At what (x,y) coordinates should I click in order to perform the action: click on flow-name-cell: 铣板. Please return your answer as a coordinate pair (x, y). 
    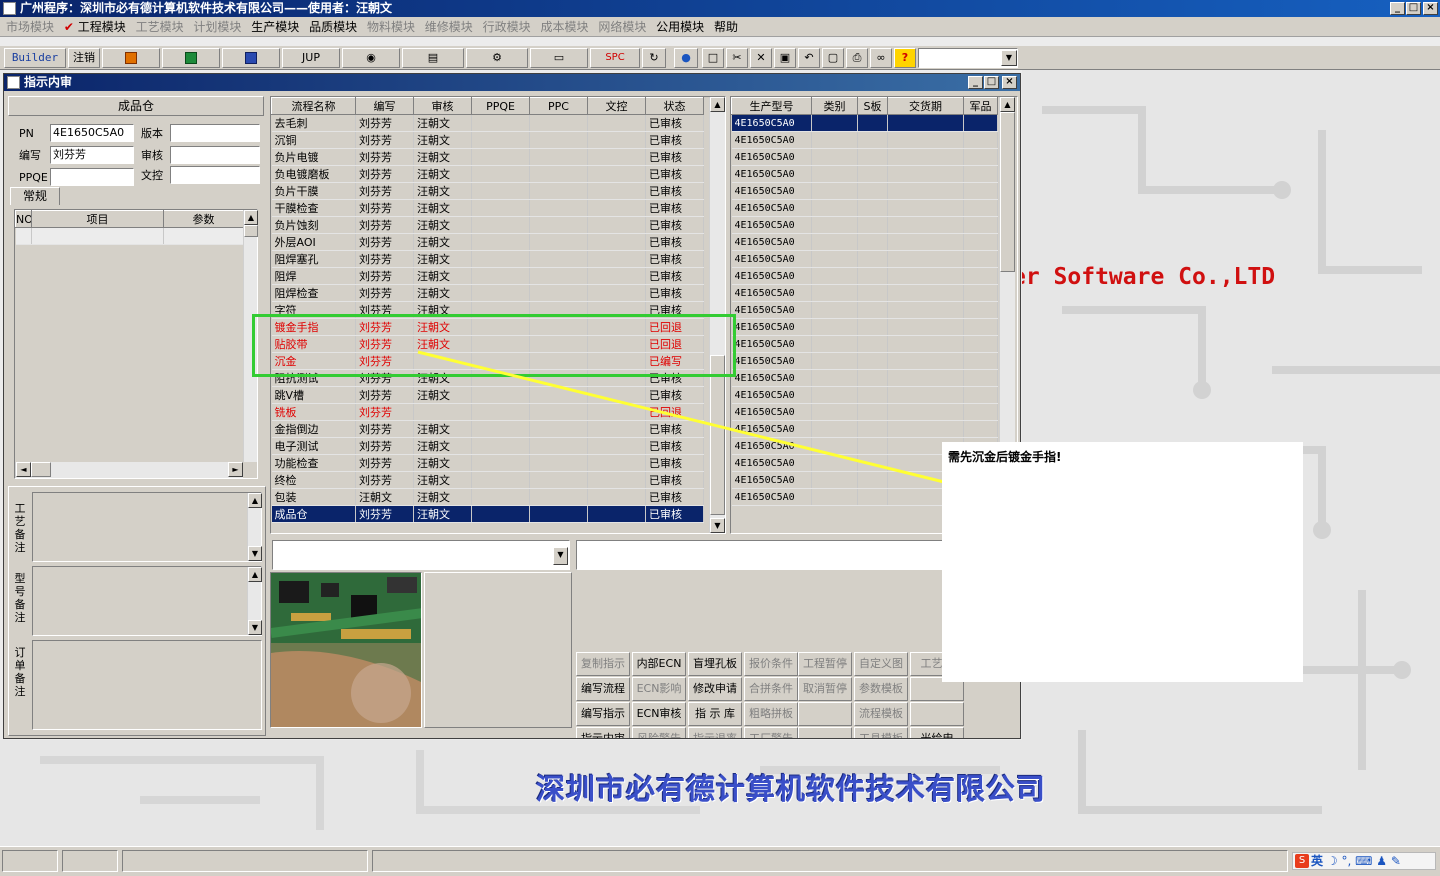
    Looking at the image, I should click on (313, 412).